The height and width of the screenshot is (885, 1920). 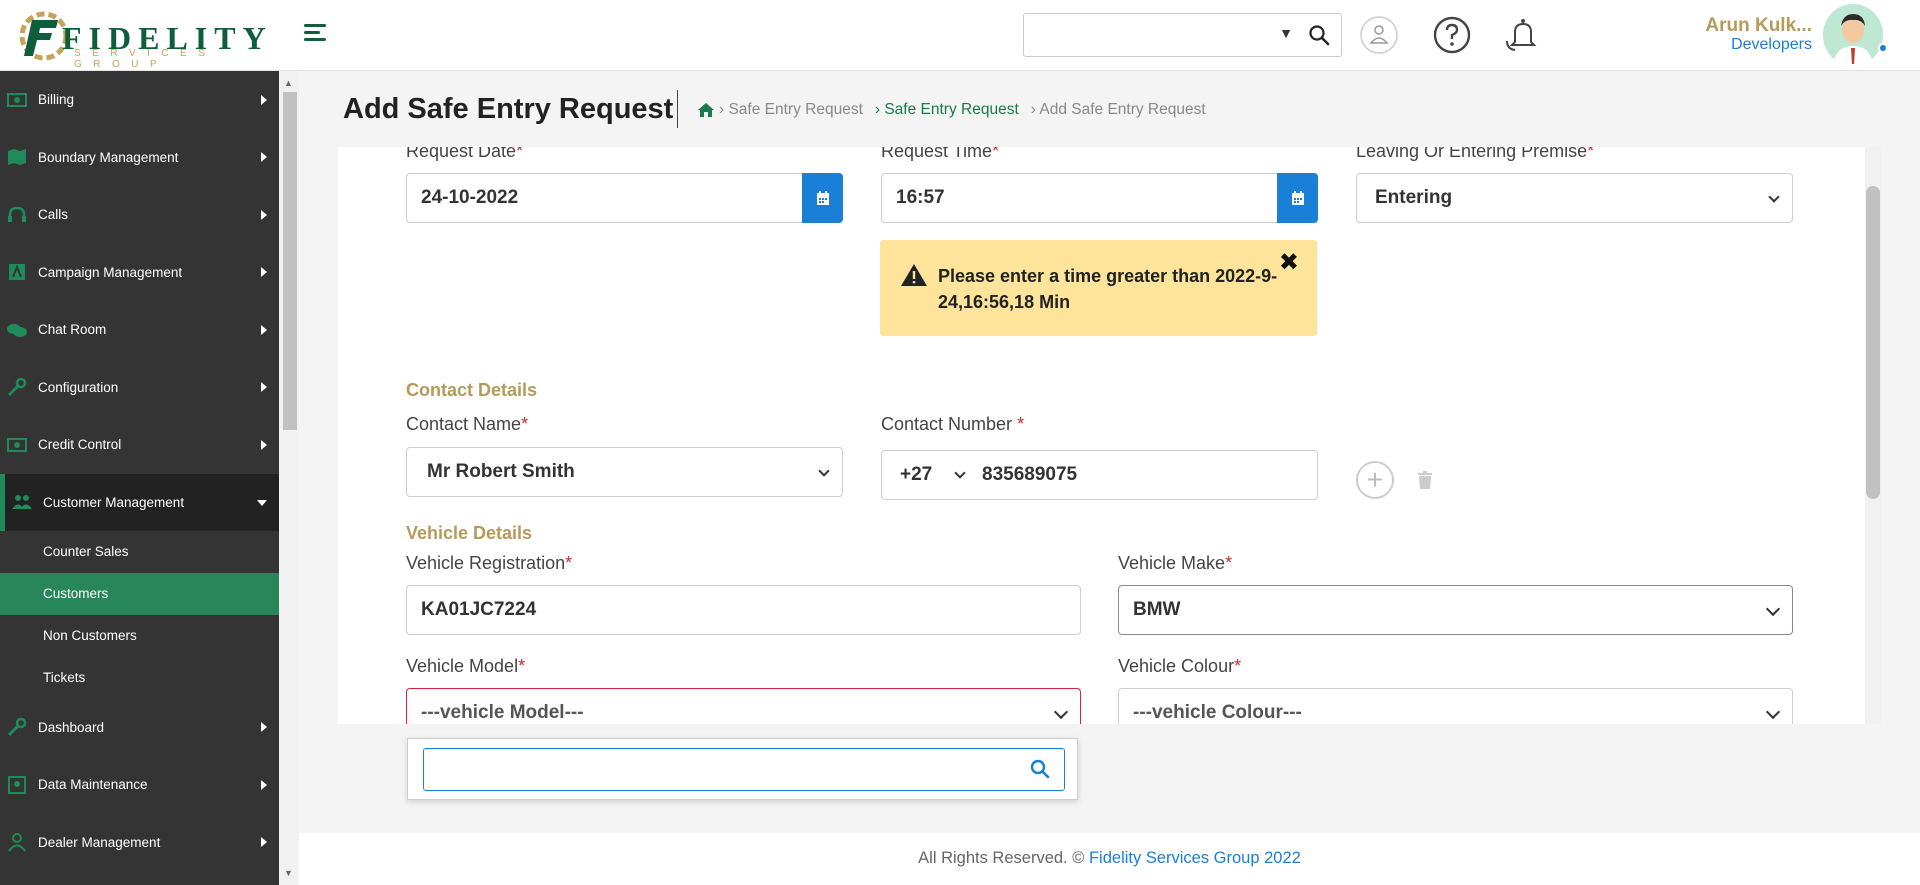 I want to click on premise-select: Entering, so click(x=1574, y=198).